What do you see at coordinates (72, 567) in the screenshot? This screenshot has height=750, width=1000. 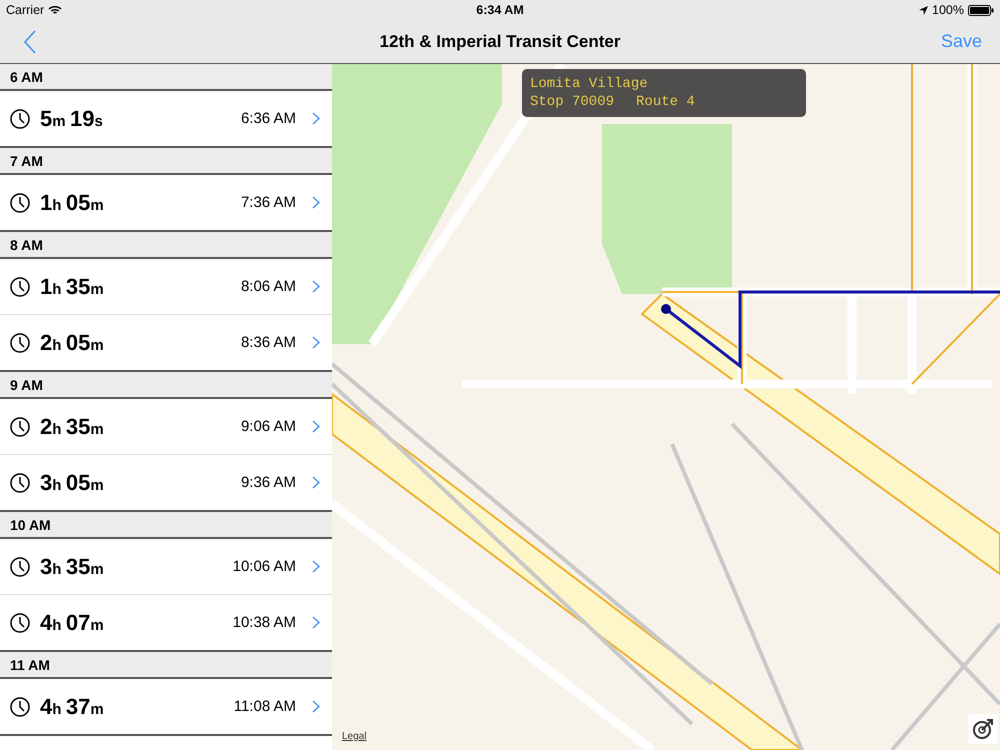 I see `wait-duration: 3h 35m` at bounding box center [72, 567].